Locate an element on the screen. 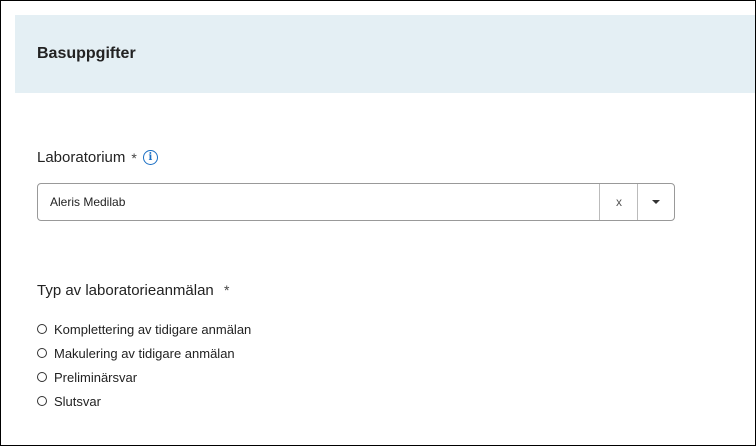 The width and height of the screenshot is (756, 446). radio-option-komplettering: Komplettering av tidigare anmälan is located at coordinates (144, 329).